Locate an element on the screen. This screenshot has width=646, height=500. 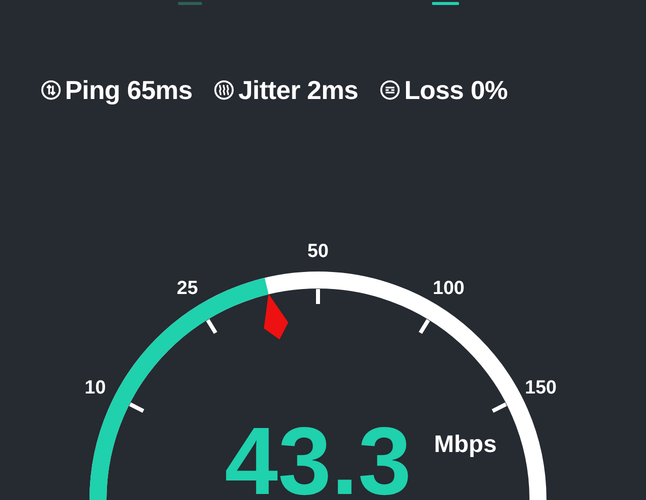
stat-label: Loss 0% is located at coordinates (456, 90).